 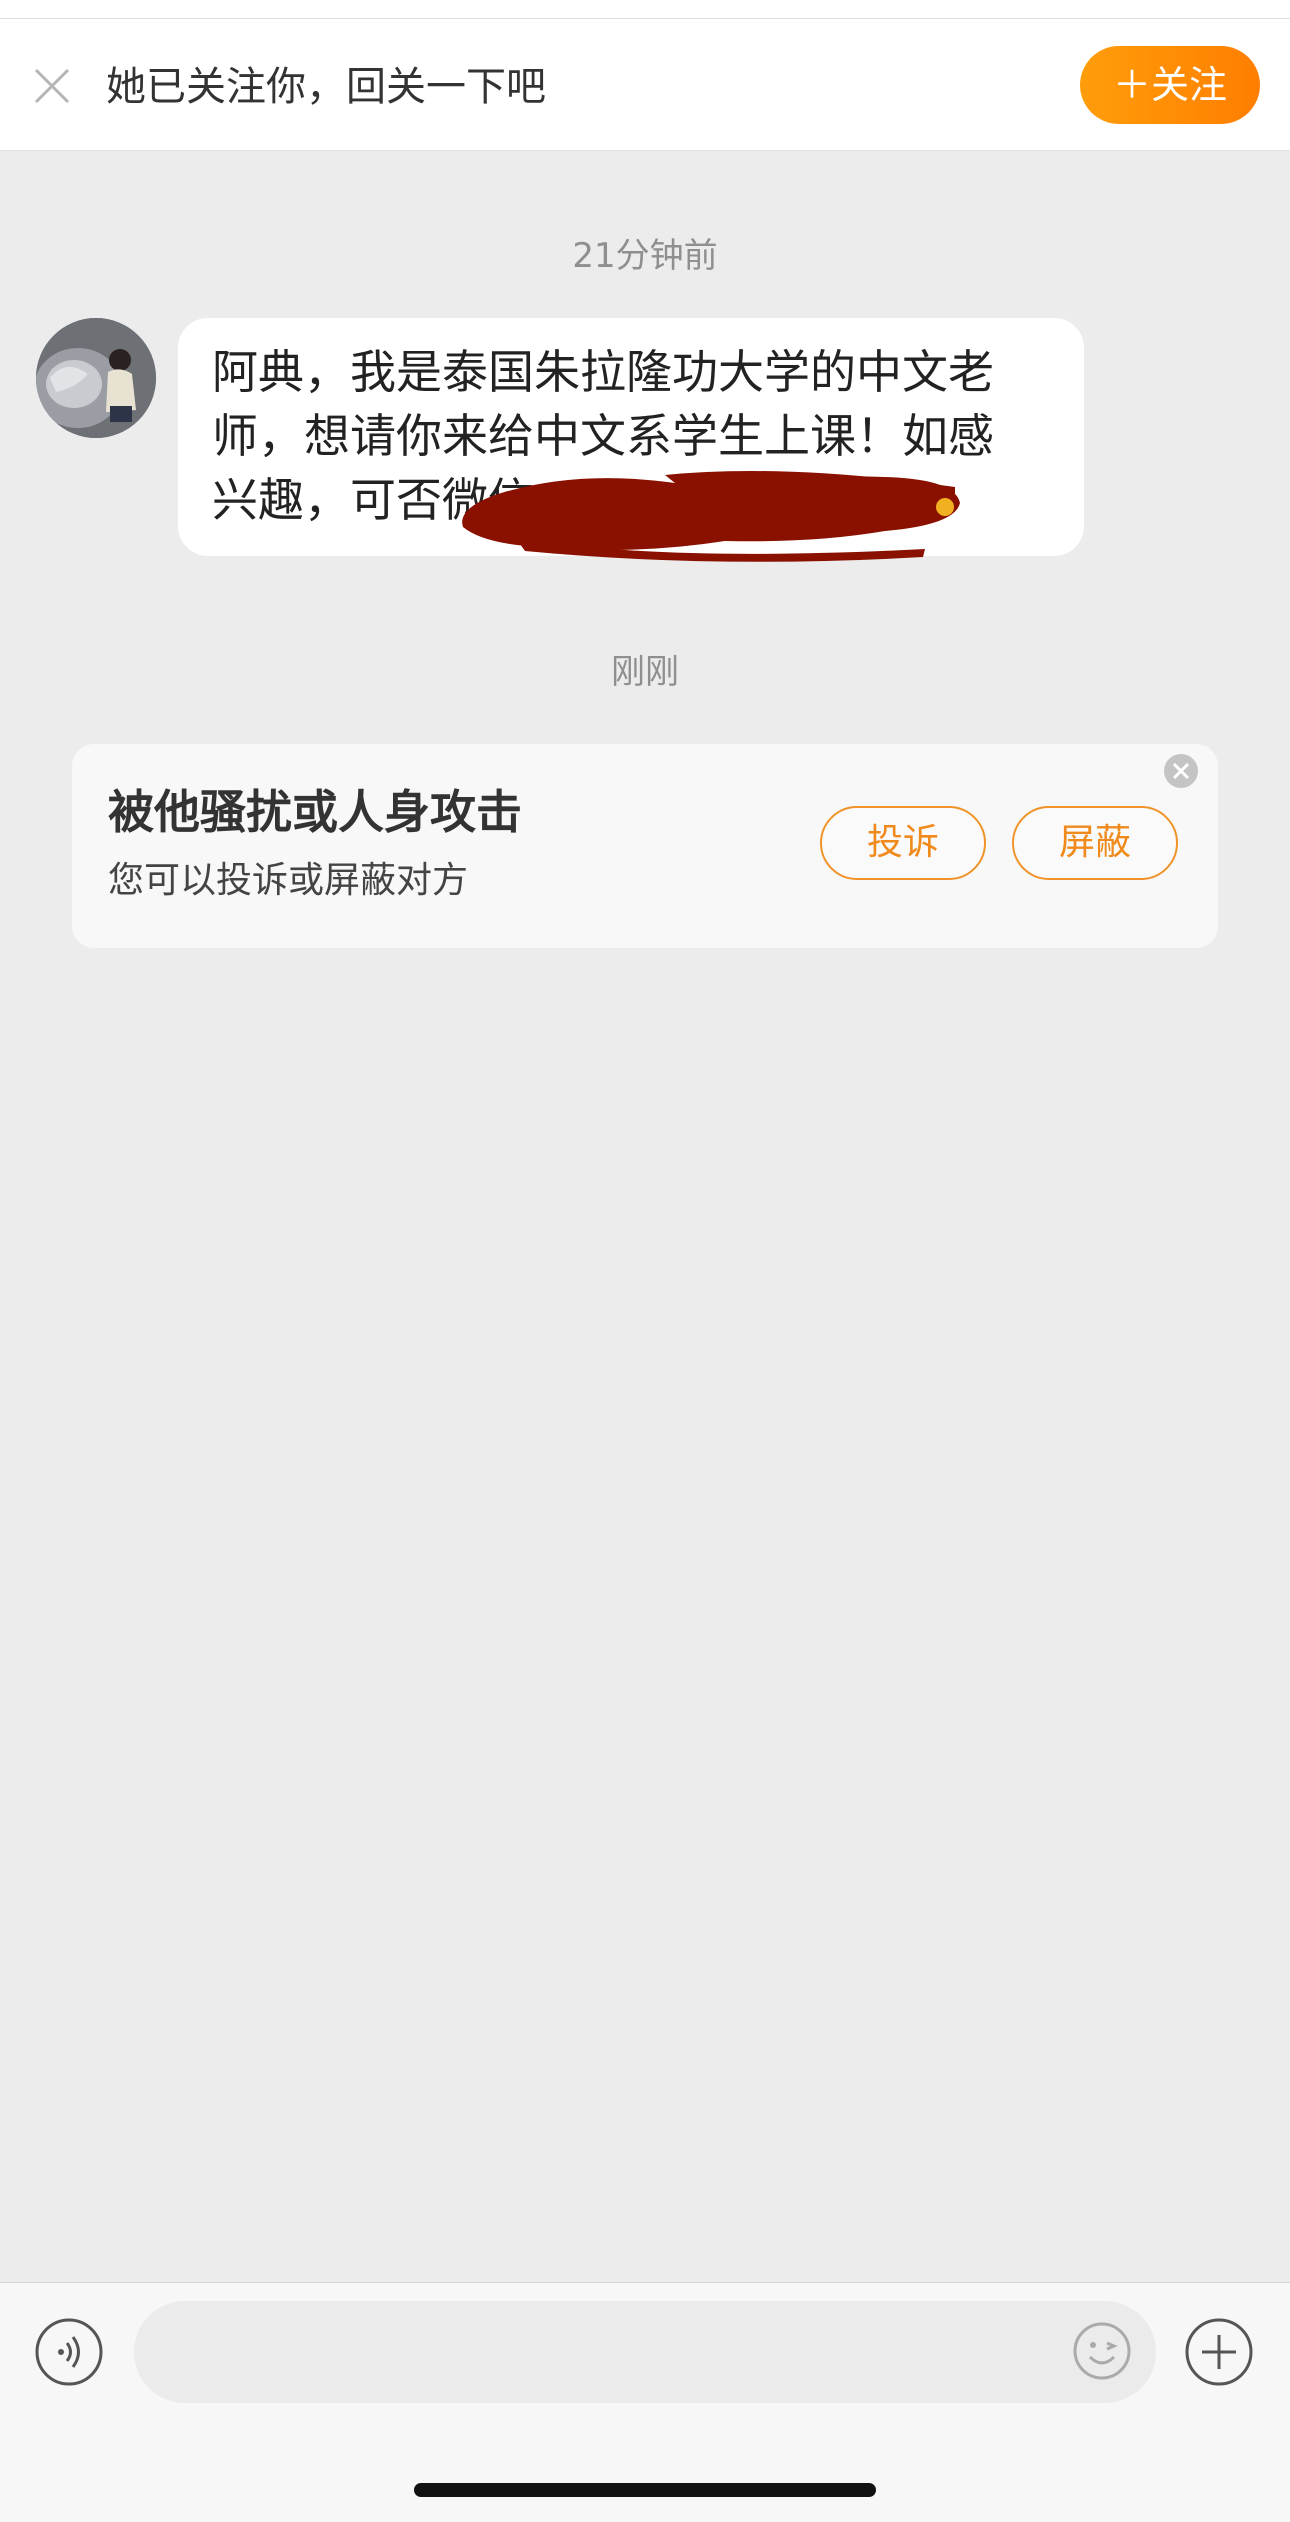 What do you see at coordinates (1102, 2351) in the screenshot?
I see `emoji-icon` at bounding box center [1102, 2351].